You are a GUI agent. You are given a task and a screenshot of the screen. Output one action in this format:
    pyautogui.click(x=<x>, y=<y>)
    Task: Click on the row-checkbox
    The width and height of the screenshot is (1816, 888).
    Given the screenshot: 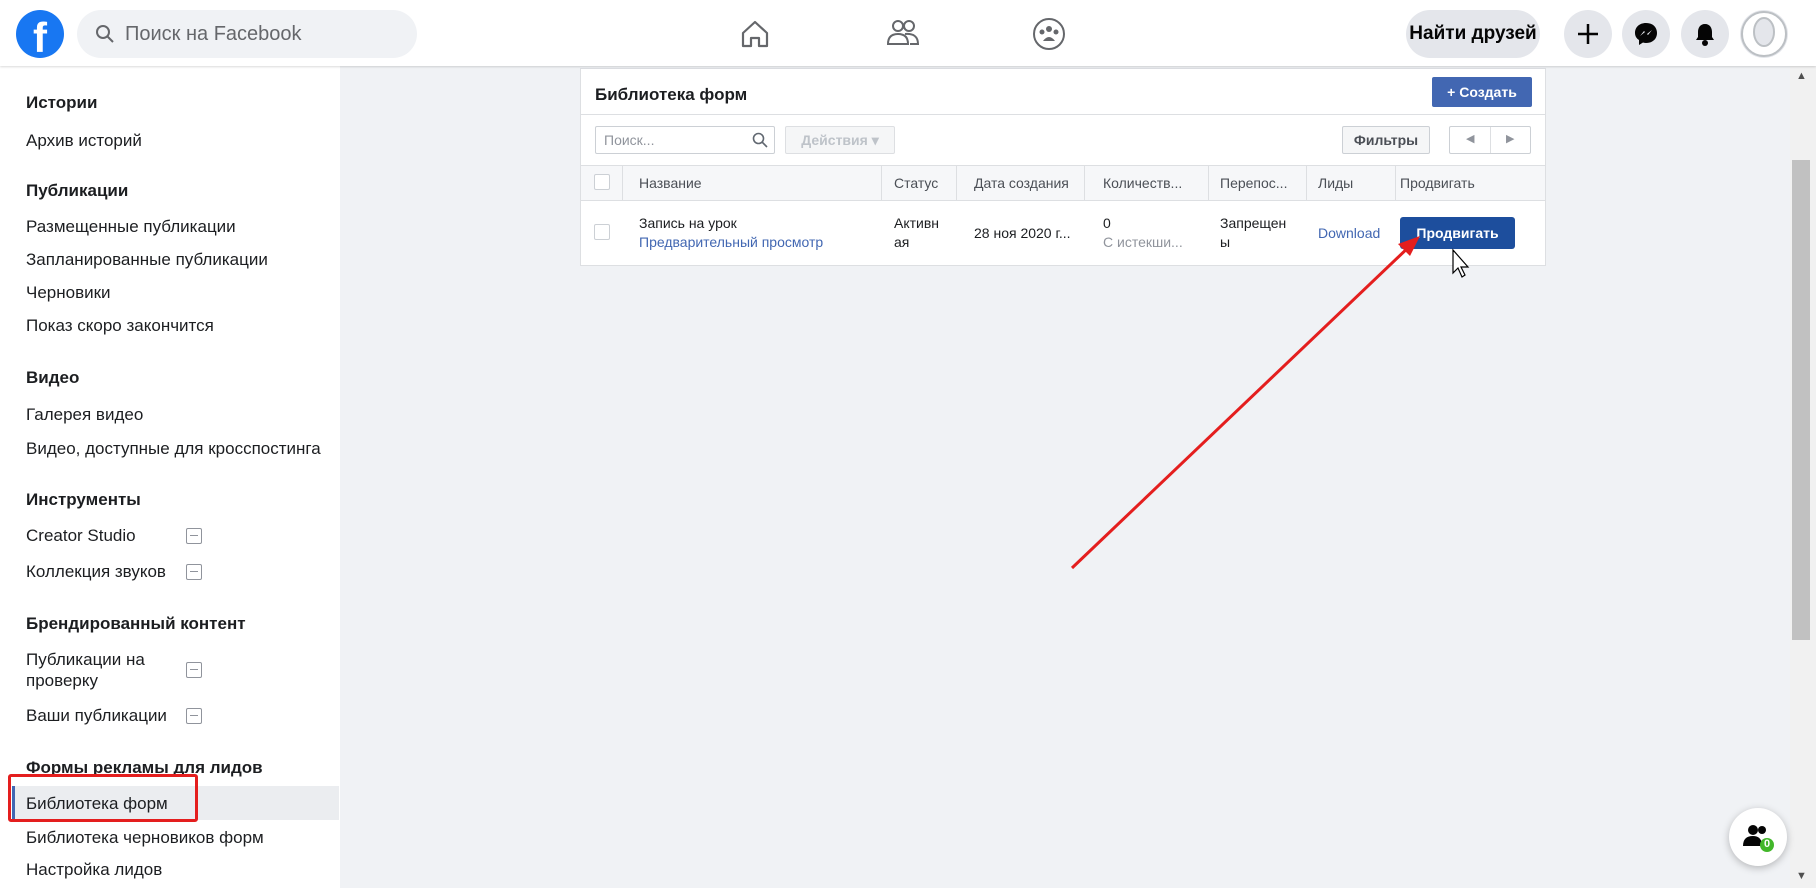 What is the action you would take?
    pyautogui.click(x=602, y=232)
    